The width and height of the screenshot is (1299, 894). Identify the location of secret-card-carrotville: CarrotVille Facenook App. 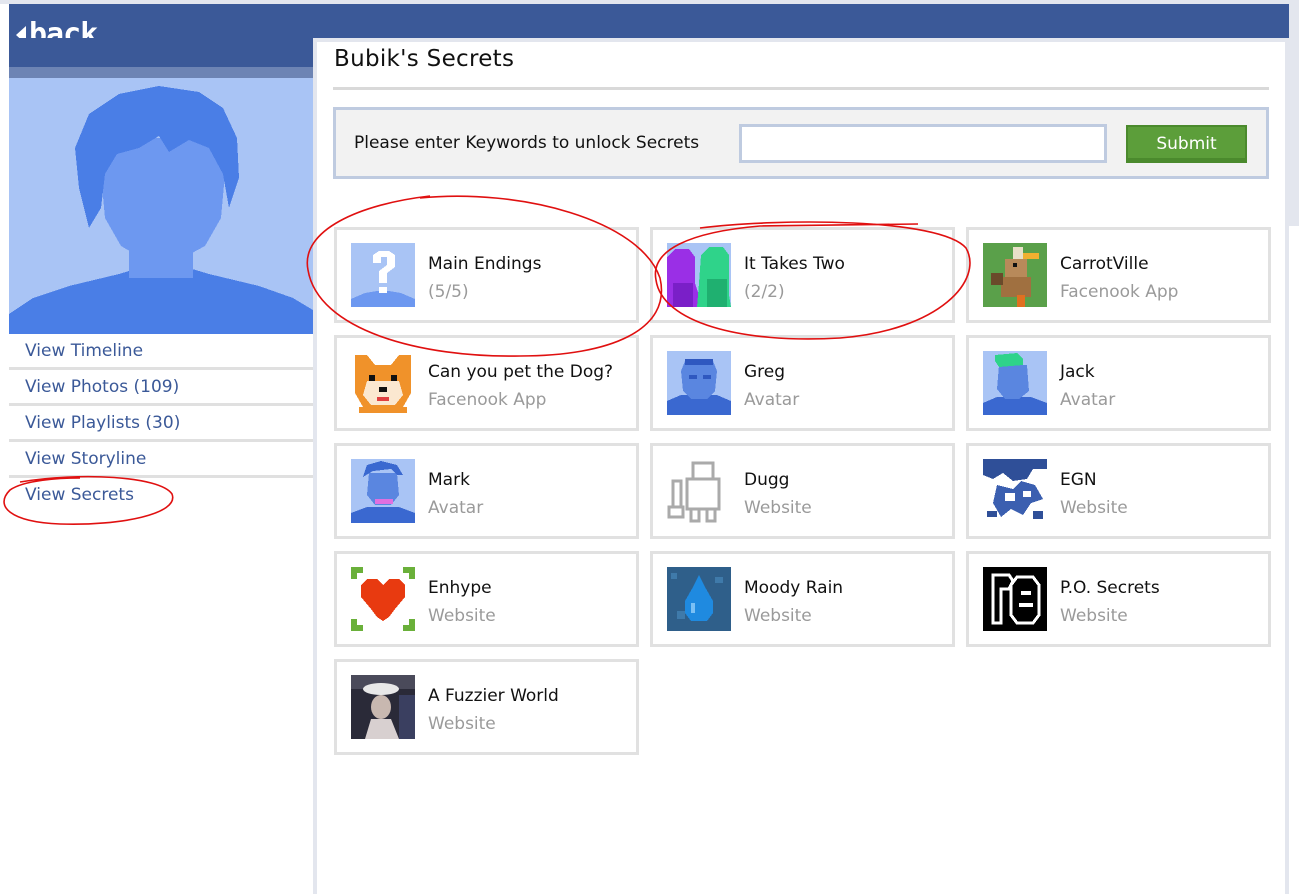
(1118, 275).